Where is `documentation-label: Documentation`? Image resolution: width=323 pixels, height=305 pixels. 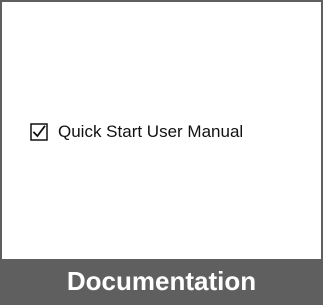 documentation-label: Documentation is located at coordinates (161, 281).